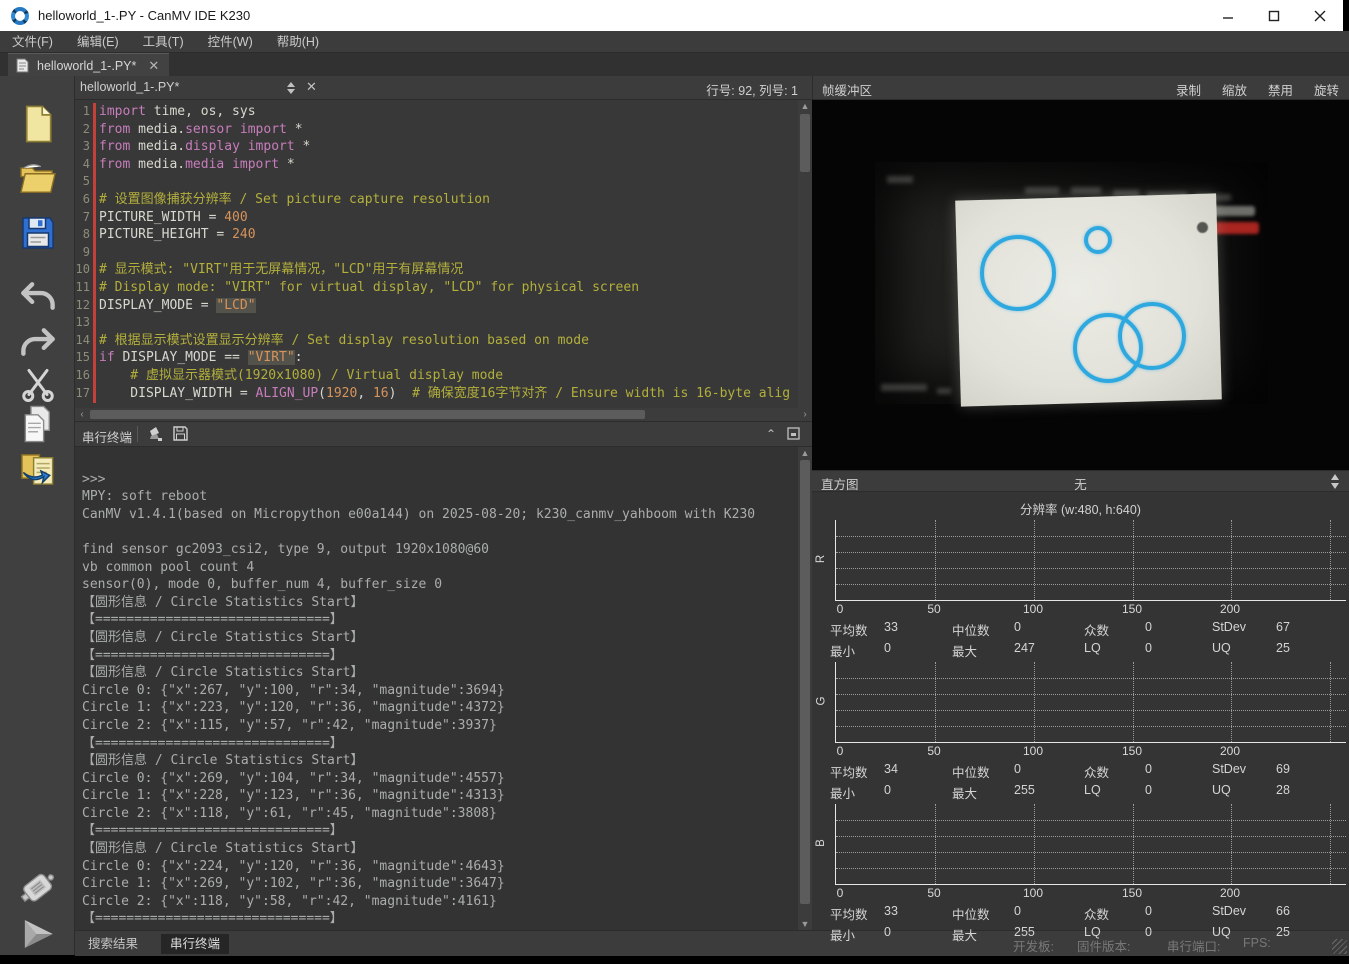  What do you see at coordinates (38, 124) in the screenshot?
I see `new-file-button` at bounding box center [38, 124].